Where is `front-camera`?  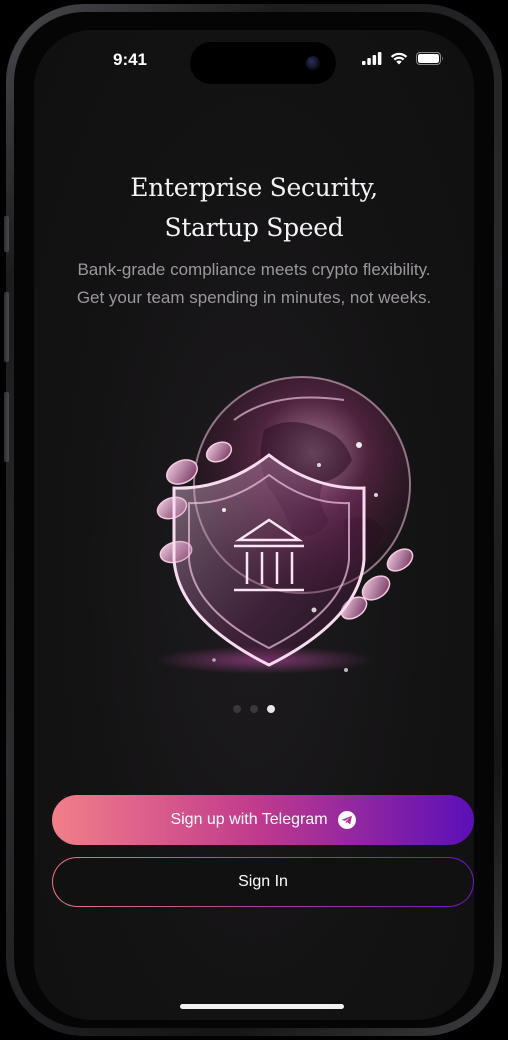
front-camera is located at coordinates (313, 63).